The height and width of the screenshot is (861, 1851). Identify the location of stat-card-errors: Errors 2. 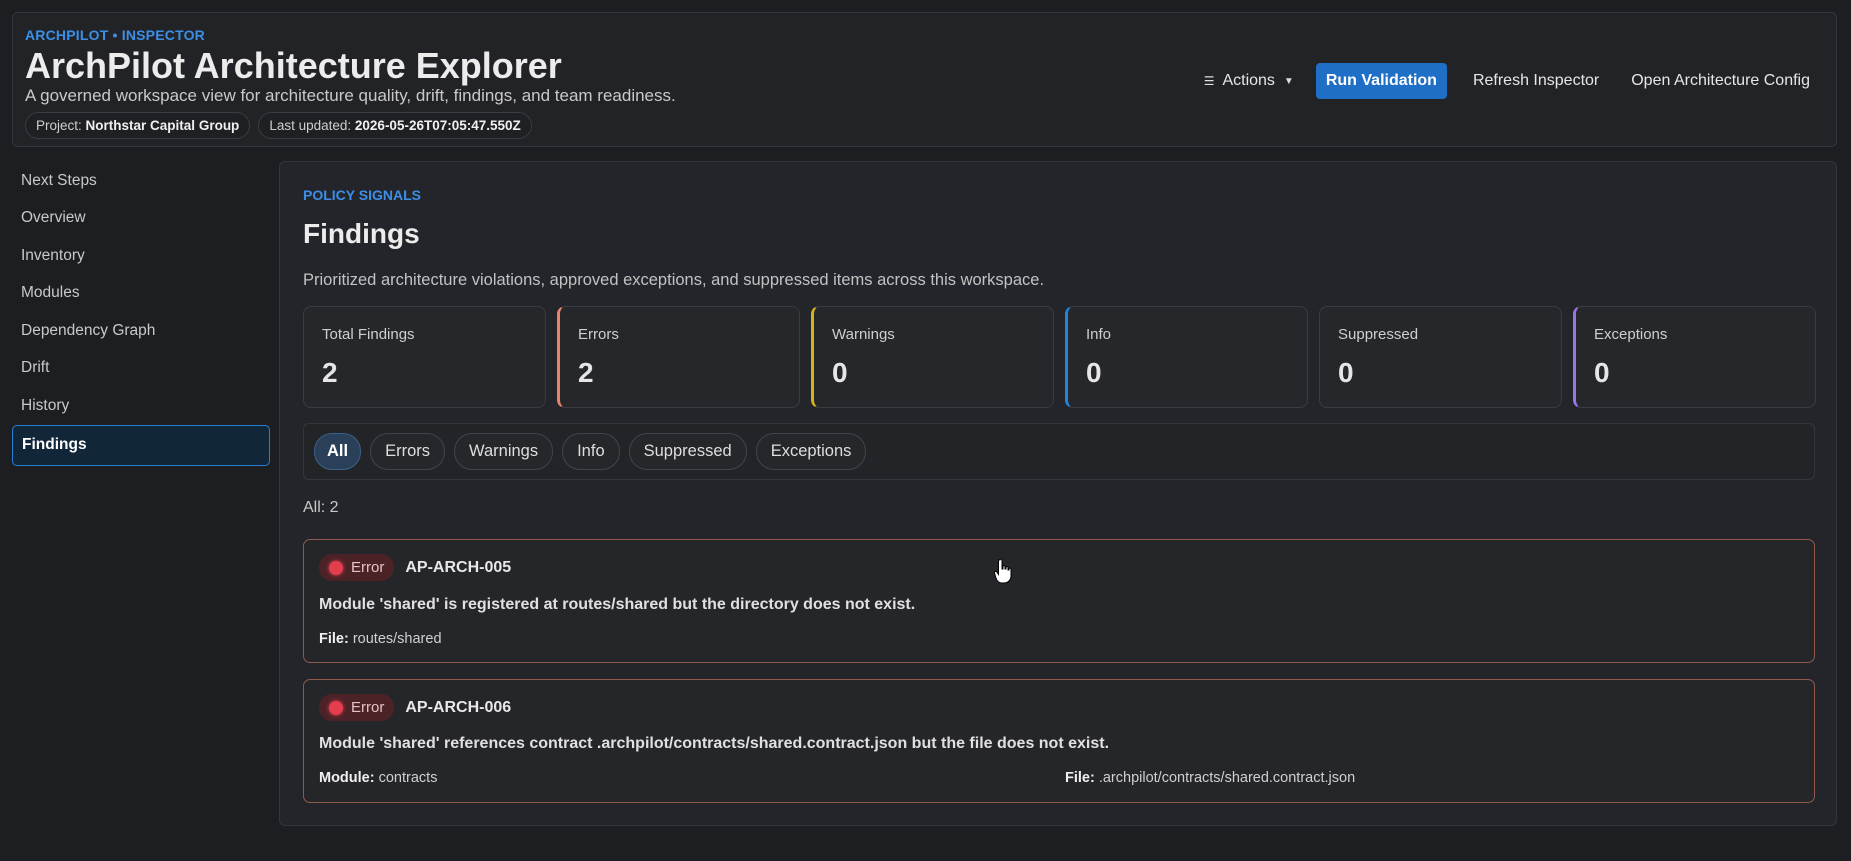
(678, 357).